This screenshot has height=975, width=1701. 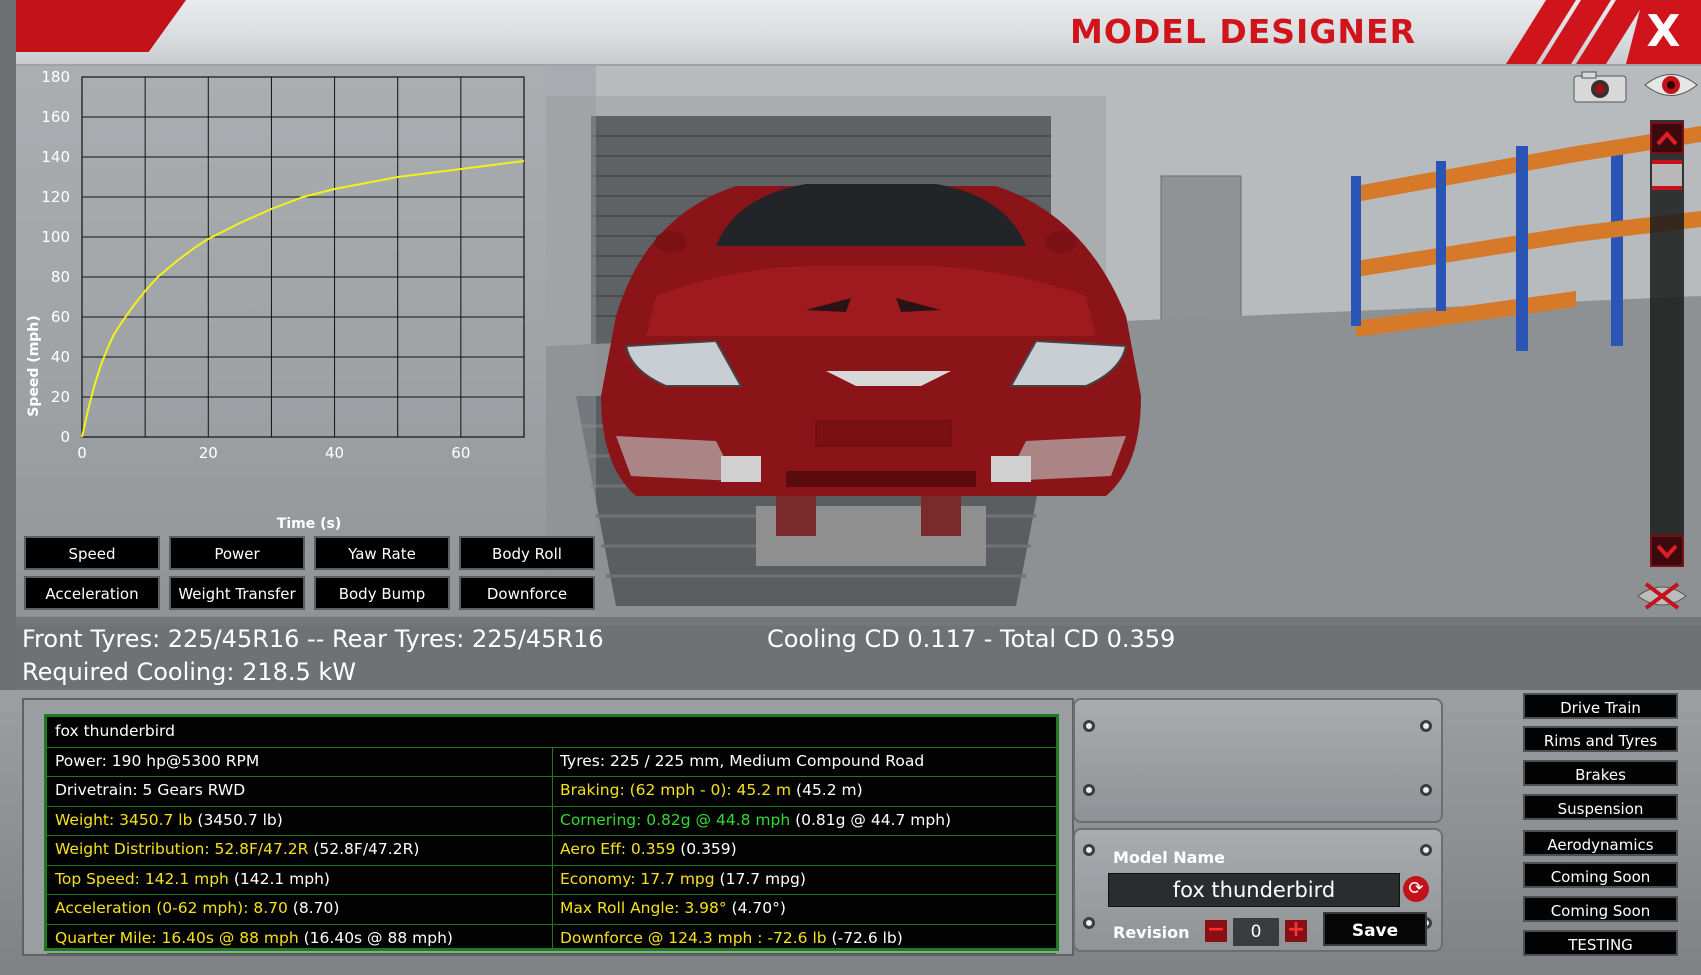 What do you see at coordinates (693, 937) in the screenshot?
I see `stat-value: Downforce @ 124.3 mph : -72.6 lb` at bounding box center [693, 937].